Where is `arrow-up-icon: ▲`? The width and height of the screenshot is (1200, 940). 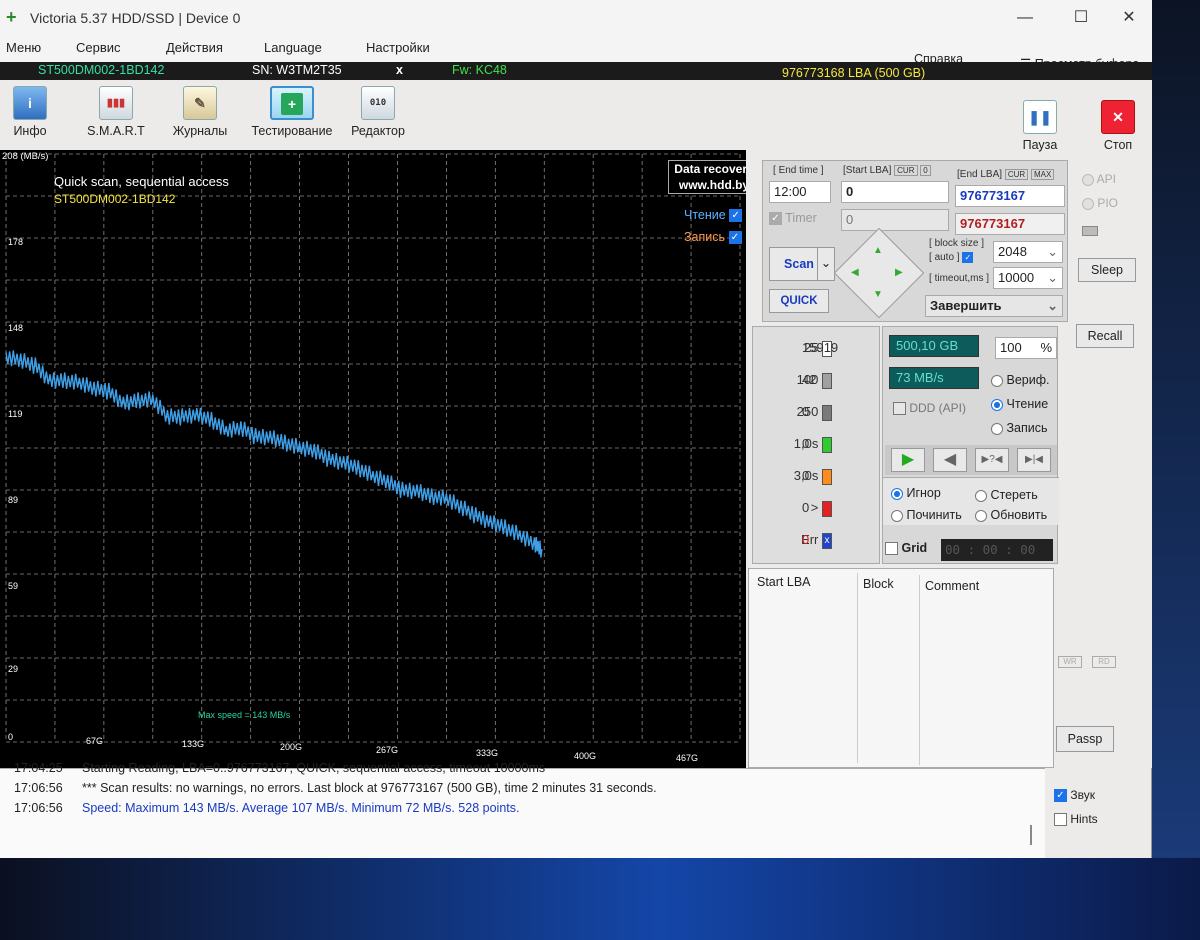 arrow-up-icon: ▲ is located at coordinates (878, 250).